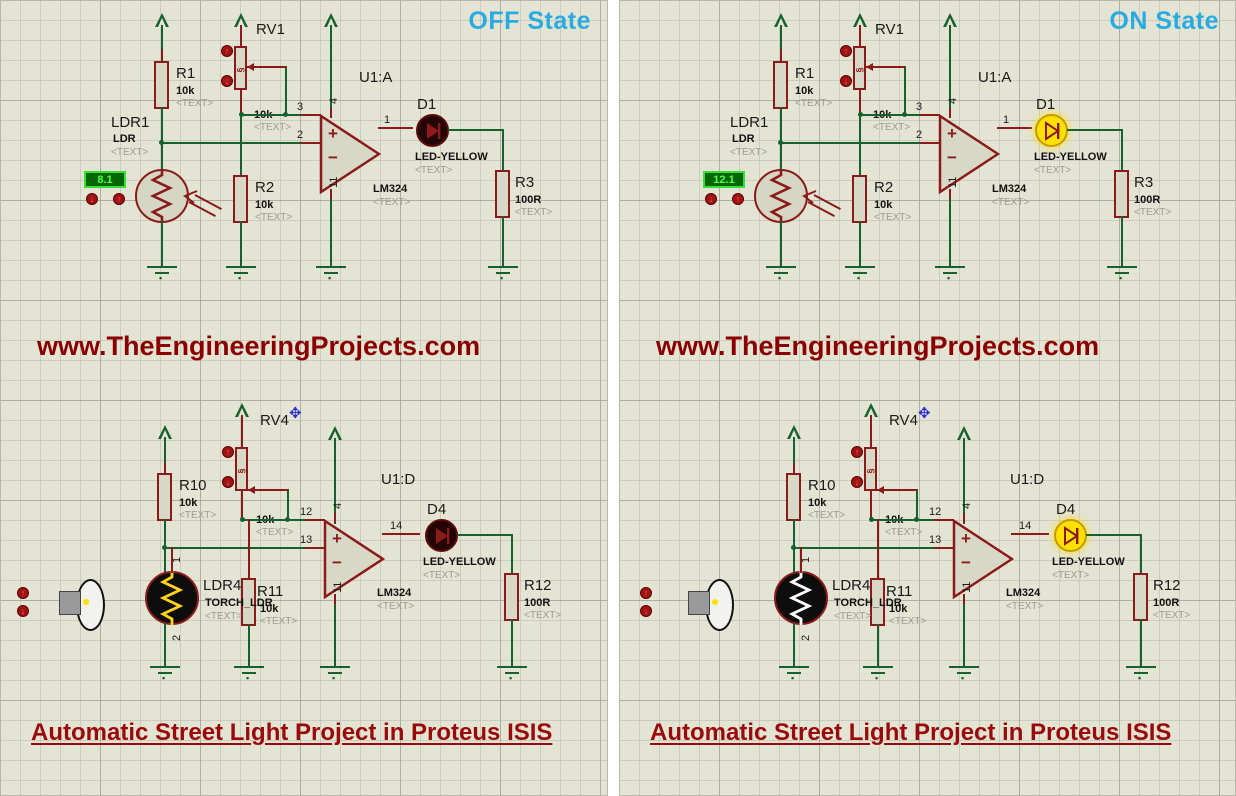 Image resolution: width=1236 pixels, height=796 pixels. What do you see at coordinates (251, 490) in the screenshot?
I see `wiper-arrow` at bounding box center [251, 490].